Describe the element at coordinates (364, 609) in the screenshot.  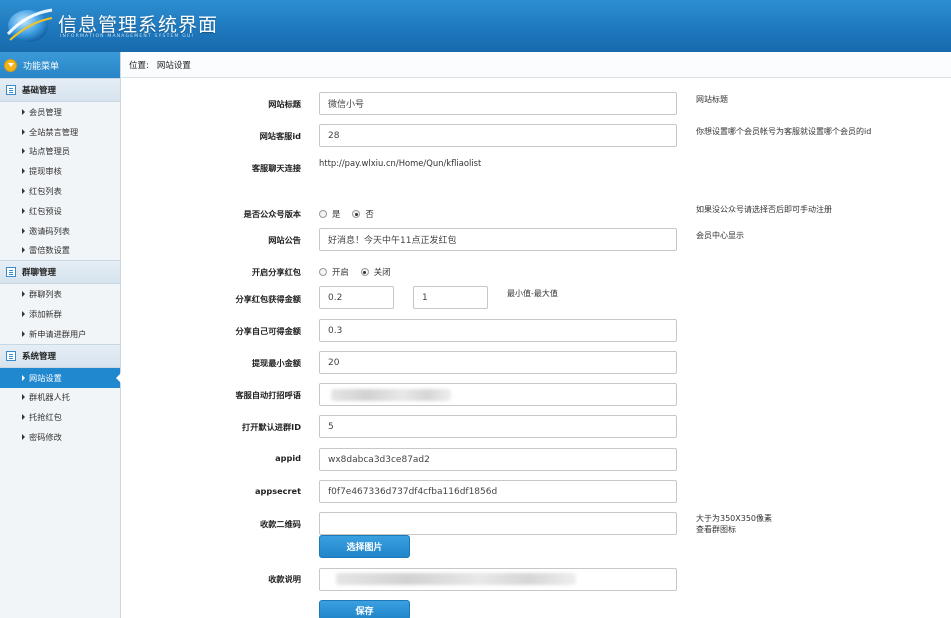
I see `save-button: 保存` at that location.